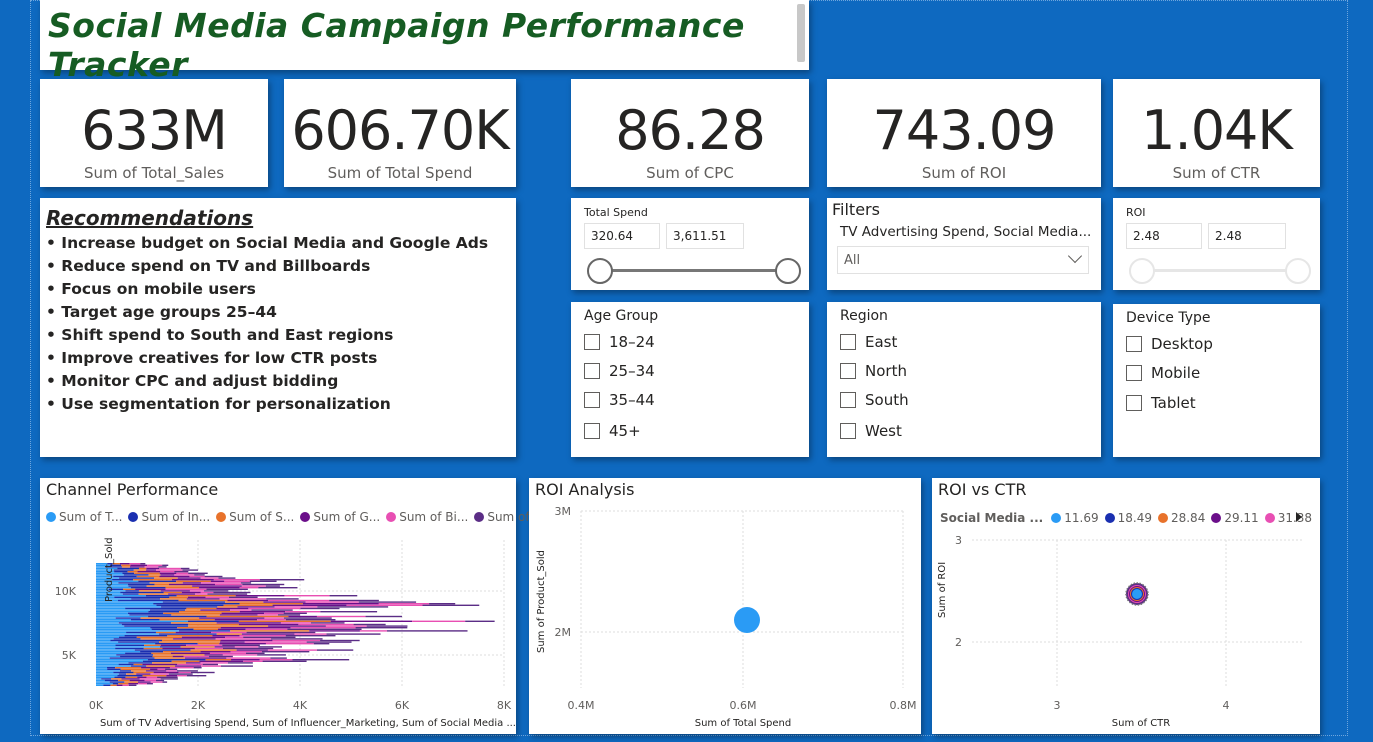 This screenshot has height=742, width=1373. I want to click on region-option-south: South, so click(874, 400).